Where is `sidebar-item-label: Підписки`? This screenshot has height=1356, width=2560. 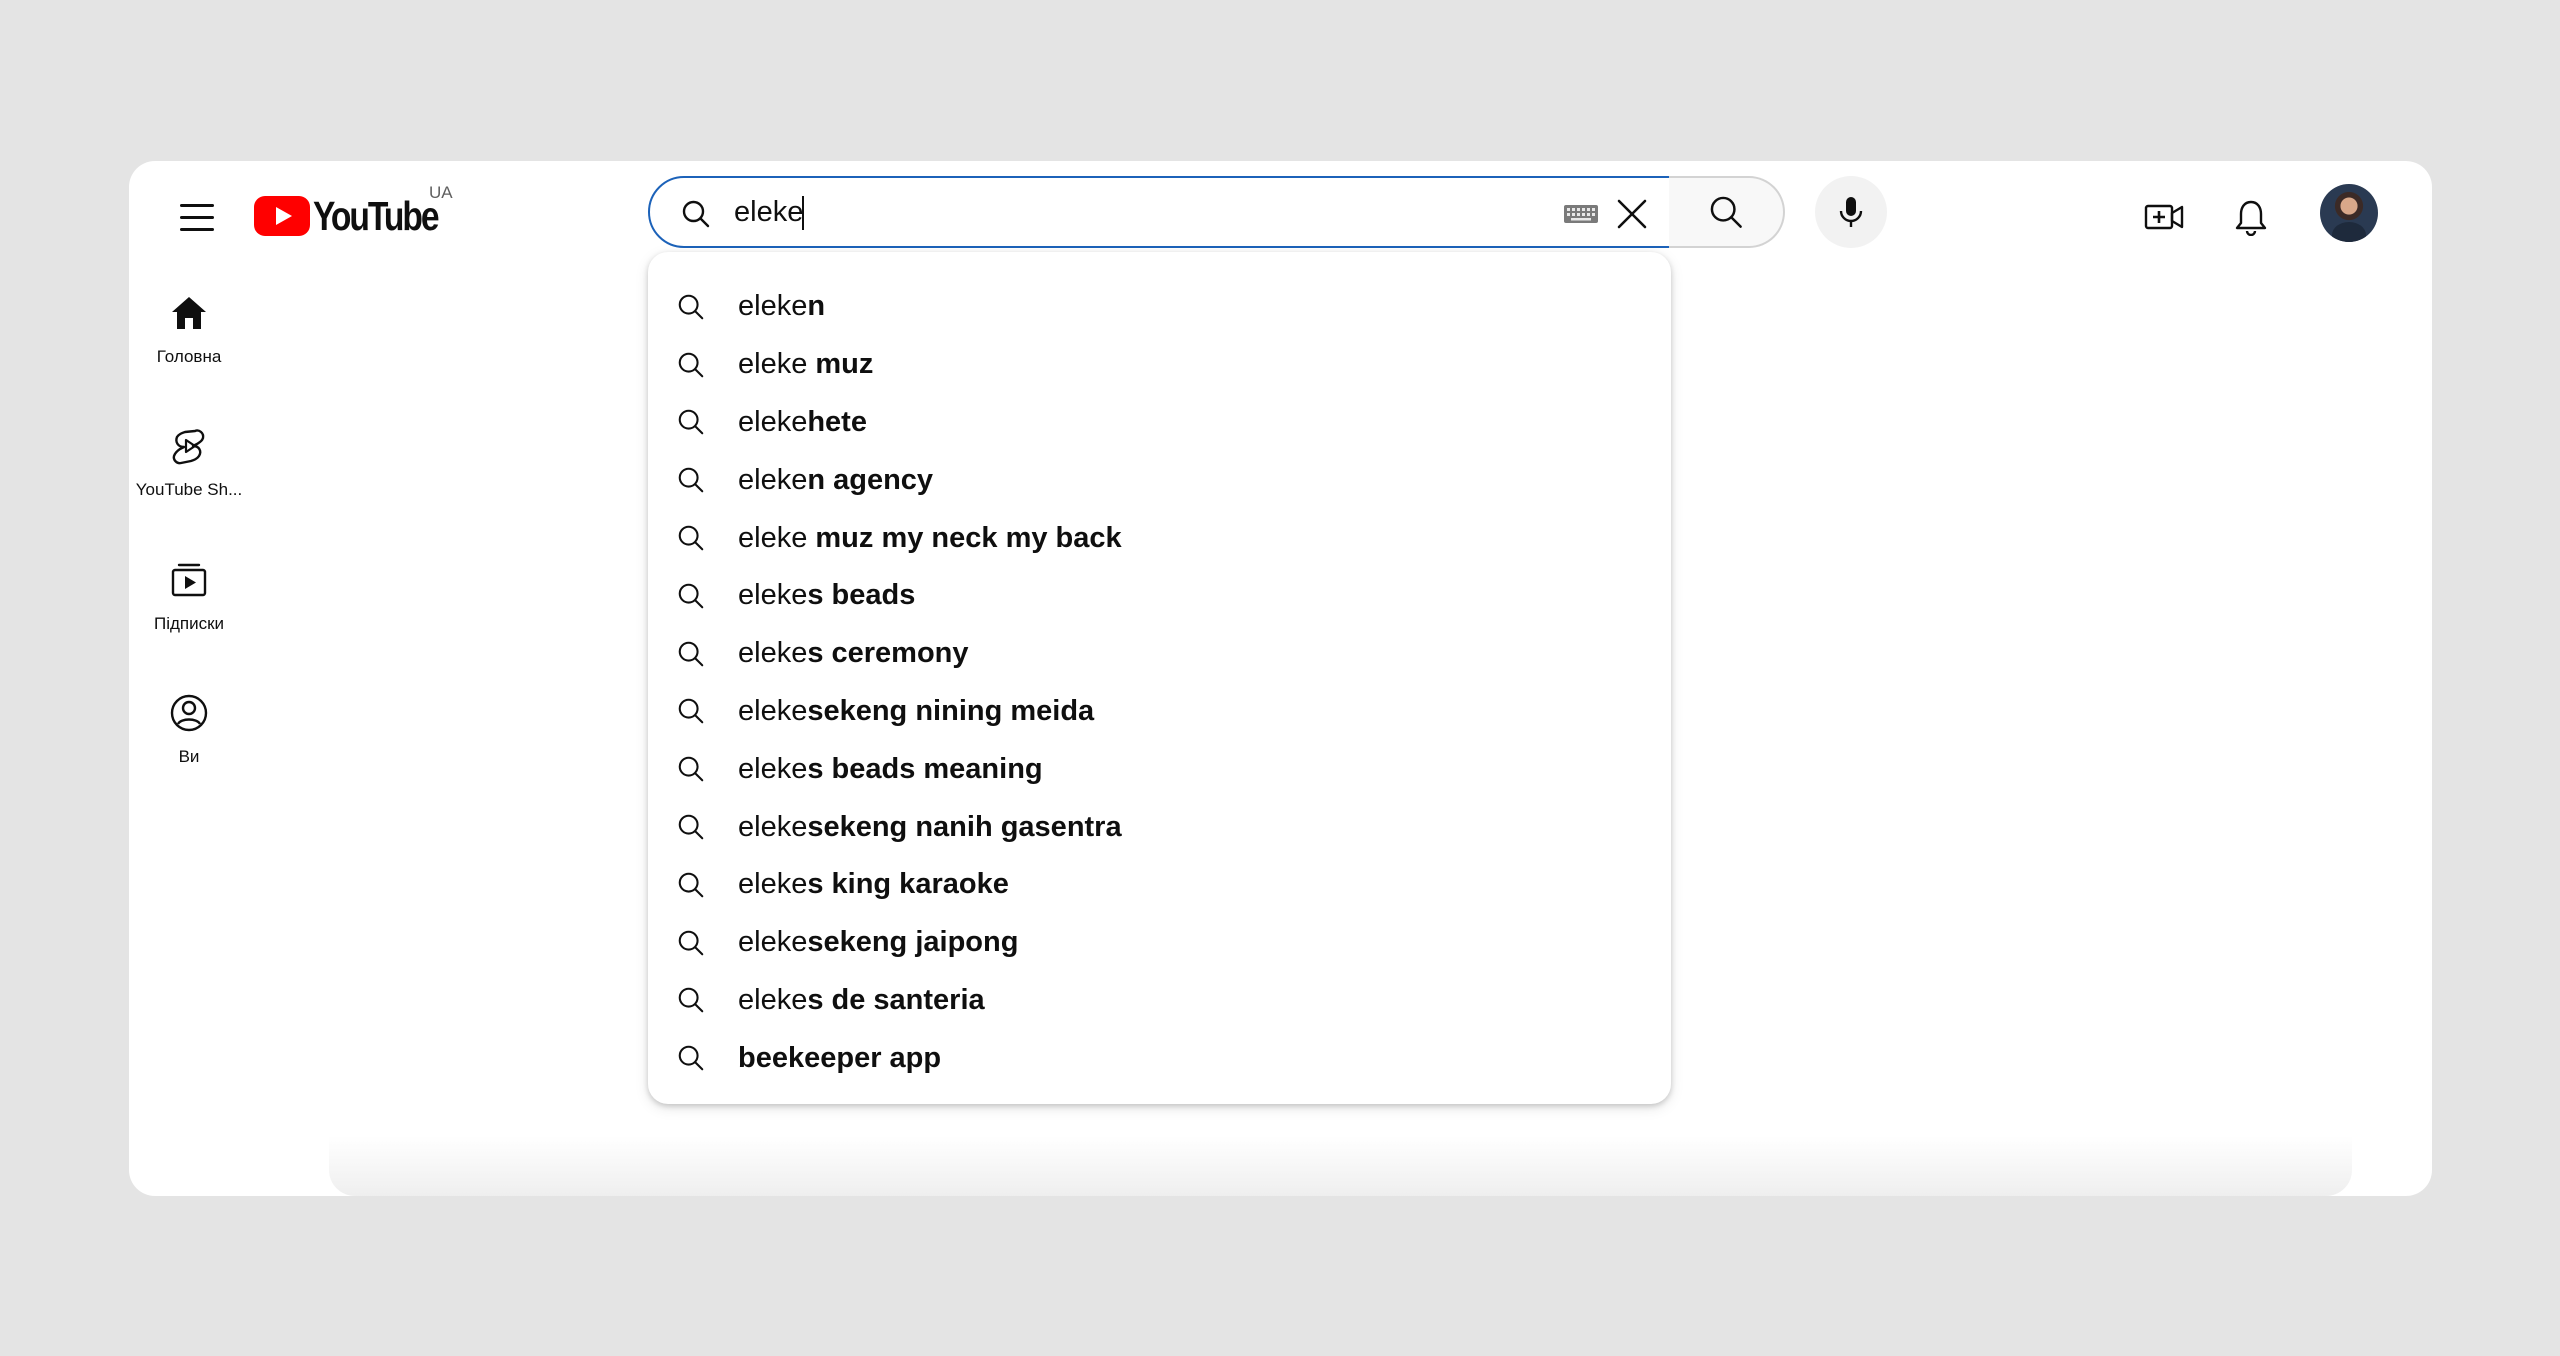
sidebar-item-label: Підписки is located at coordinates (189, 623).